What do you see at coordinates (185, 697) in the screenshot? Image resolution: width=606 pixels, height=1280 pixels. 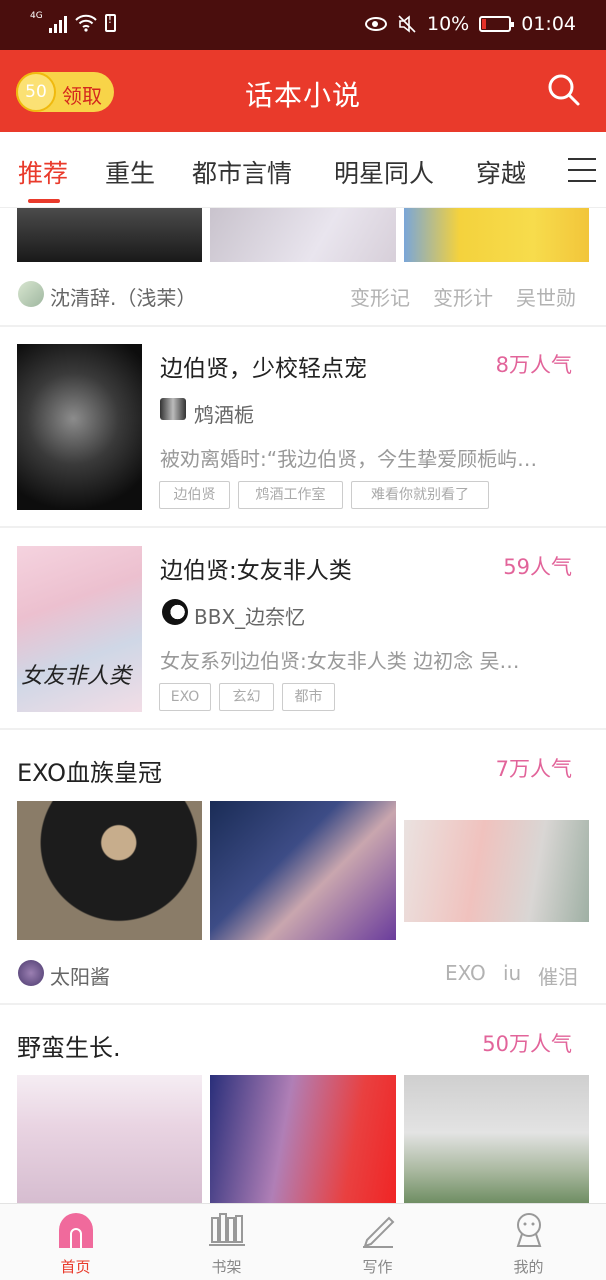 I see `tag-chip: EXO` at bounding box center [185, 697].